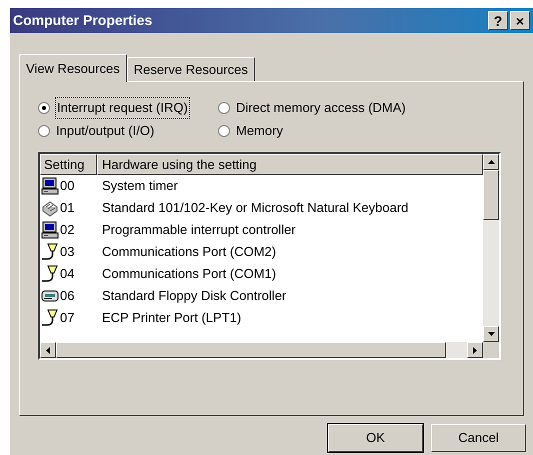  I want to click on table-cell-text: 00, so click(67, 186).